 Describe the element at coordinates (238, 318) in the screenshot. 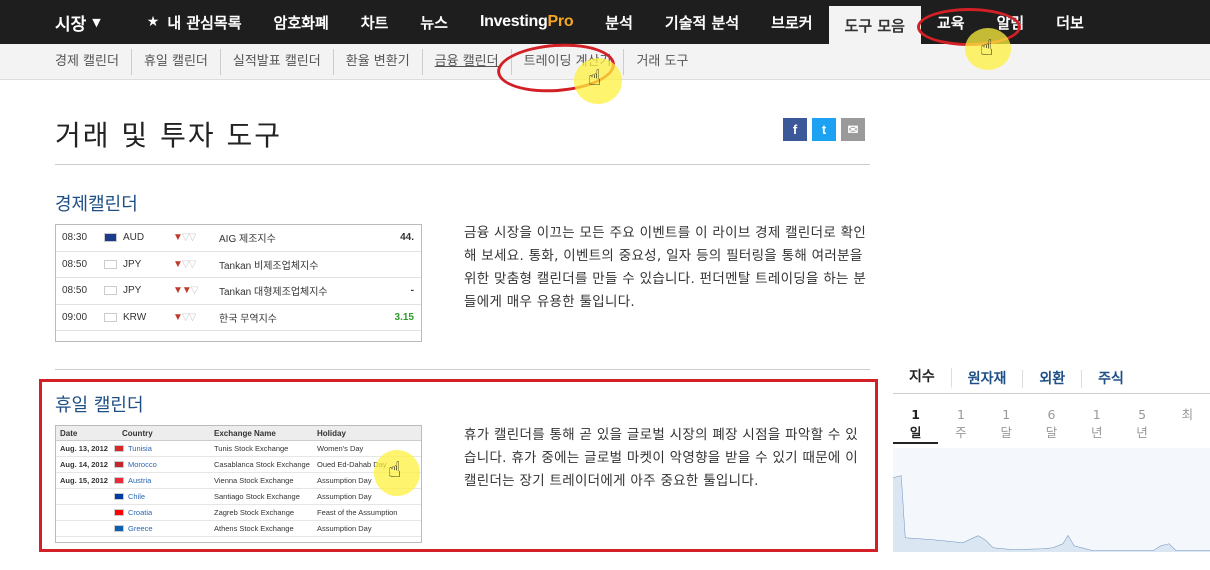

I see `table-row: 09:00 KRW ▼▽▽ 한국 무역지수 3.15` at that location.